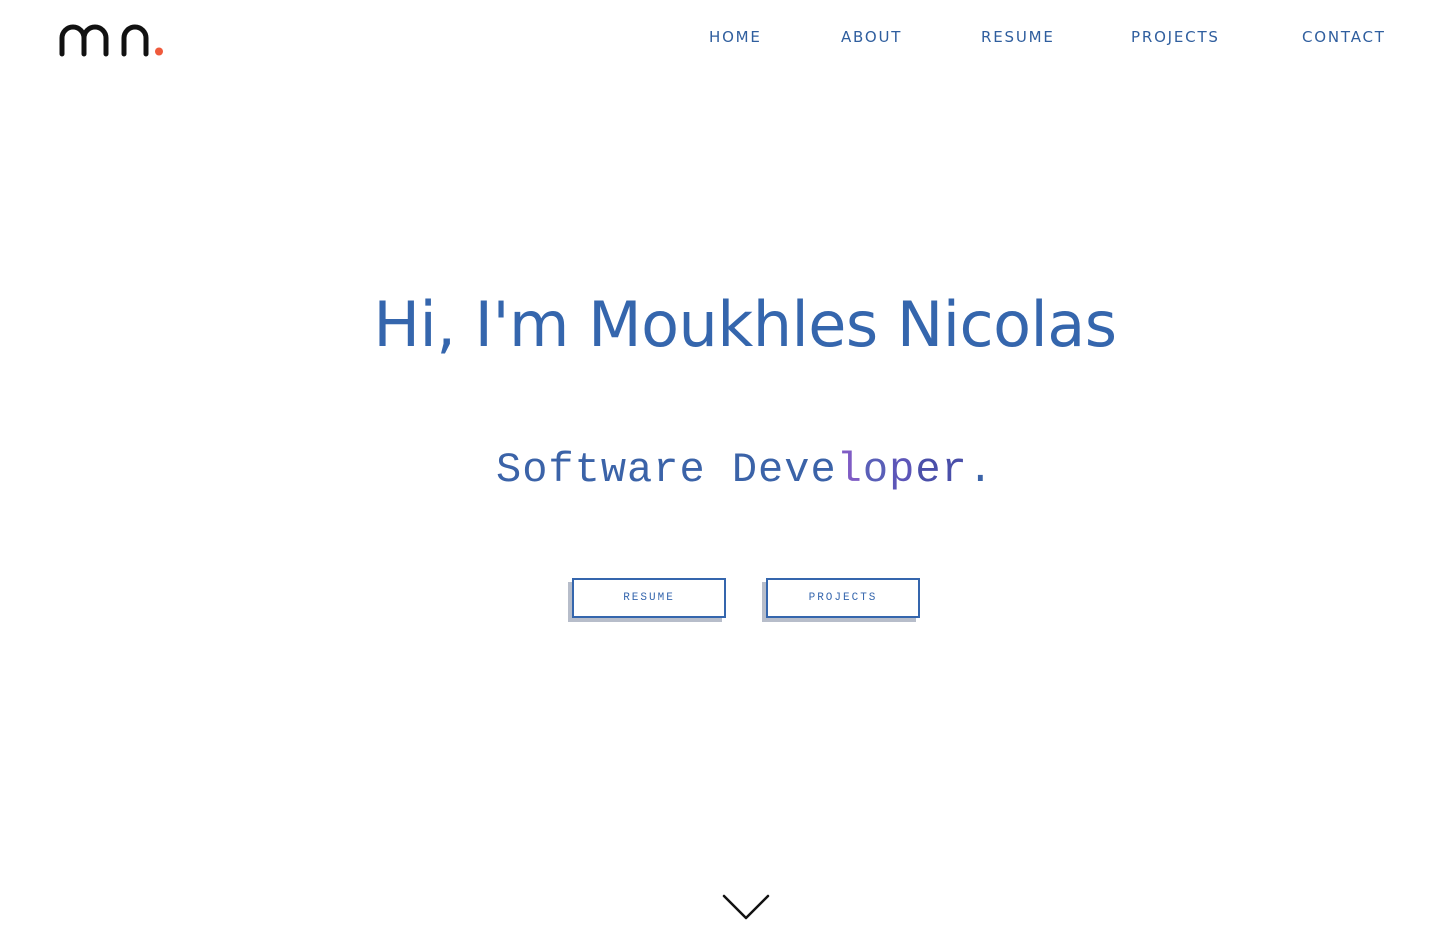  Describe the element at coordinates (941, 470) in the screenshot. I see `subtitle-text-5: er` at that location.